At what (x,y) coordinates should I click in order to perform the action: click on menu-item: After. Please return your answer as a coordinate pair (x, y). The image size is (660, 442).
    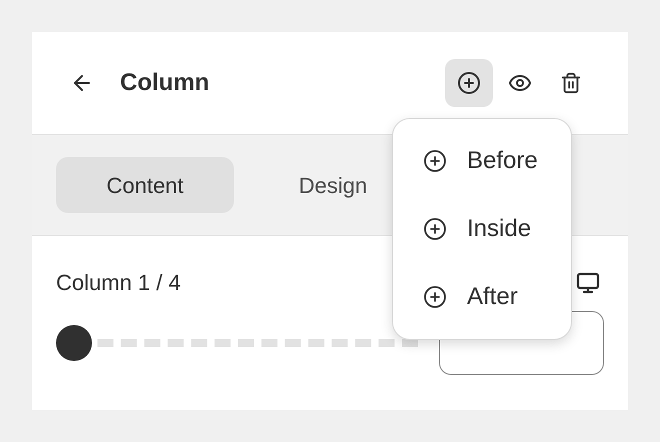
    Looking at the image, I should click on (482, 297).